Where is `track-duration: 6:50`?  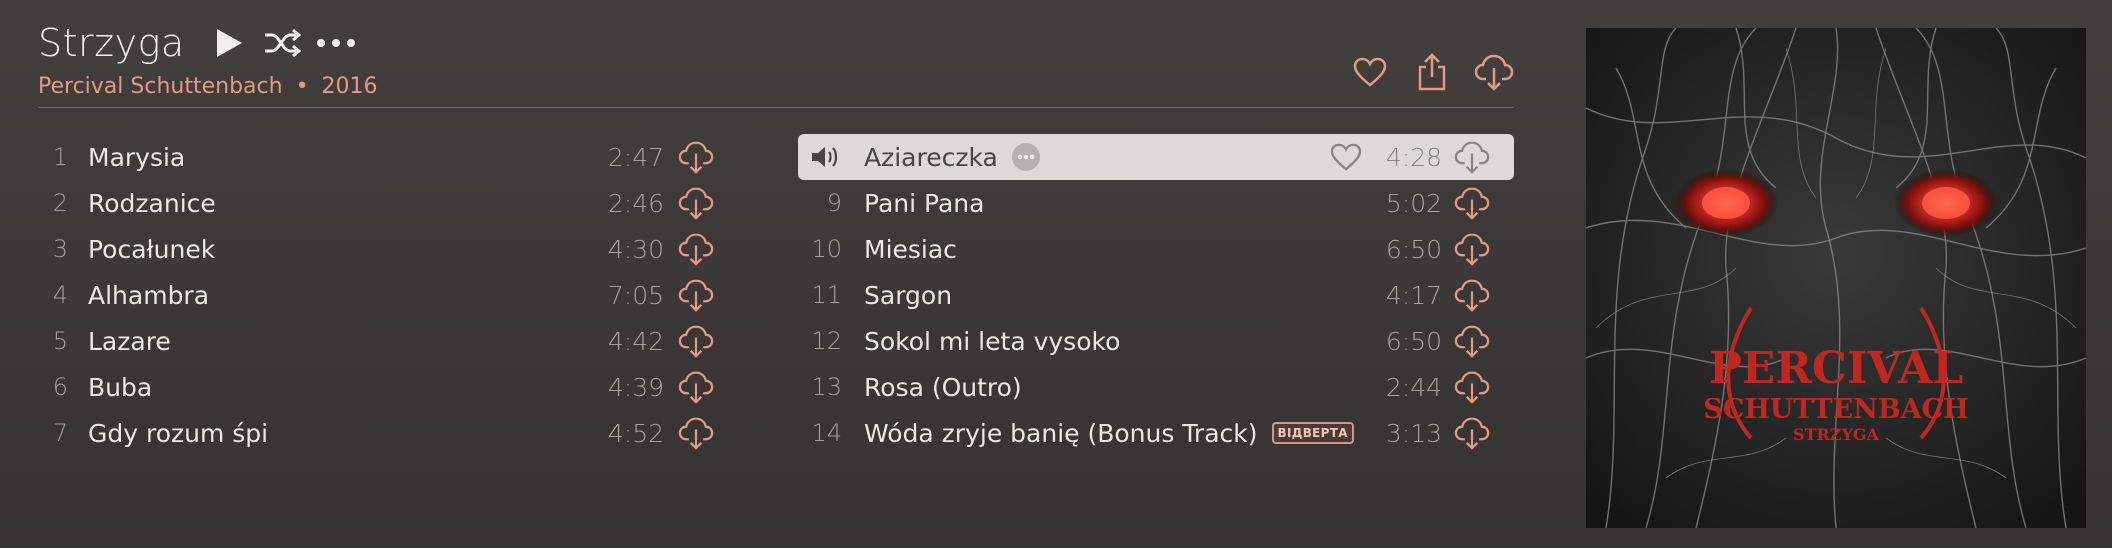
track-duration: 6:50 is located at coordinates (1413, 341).